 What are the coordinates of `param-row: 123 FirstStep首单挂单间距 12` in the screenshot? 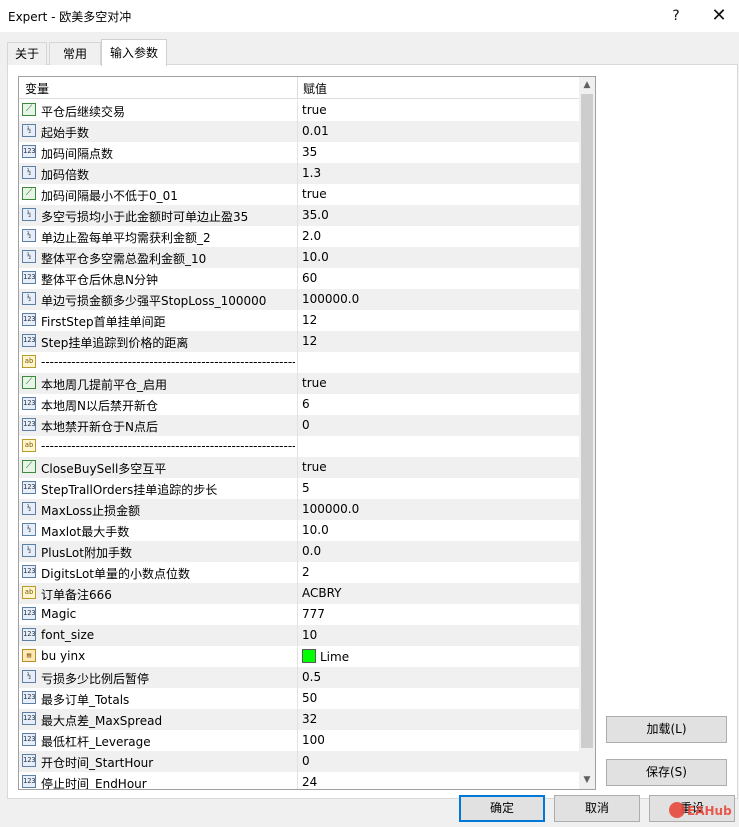 It's located at (299, 320).